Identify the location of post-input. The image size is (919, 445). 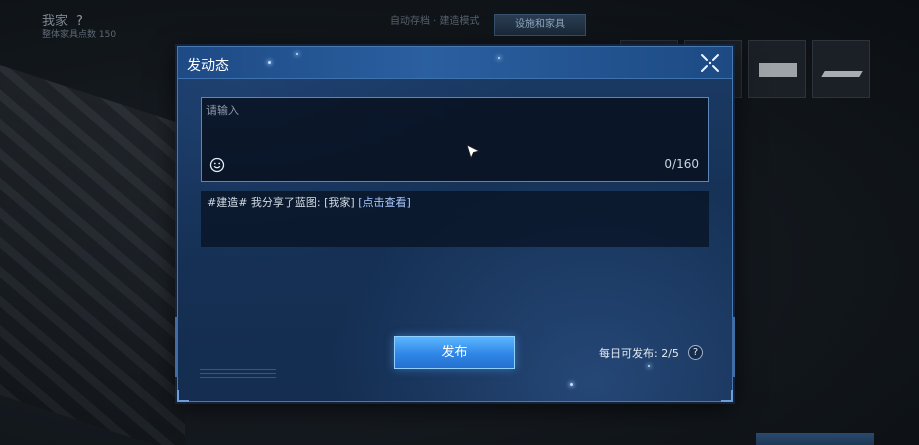
(455, 139).